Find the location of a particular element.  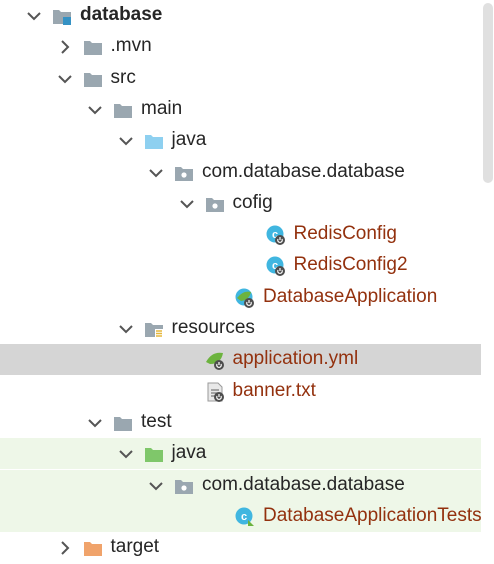

tree-node: .mvn is located at coordinates (247, 46).